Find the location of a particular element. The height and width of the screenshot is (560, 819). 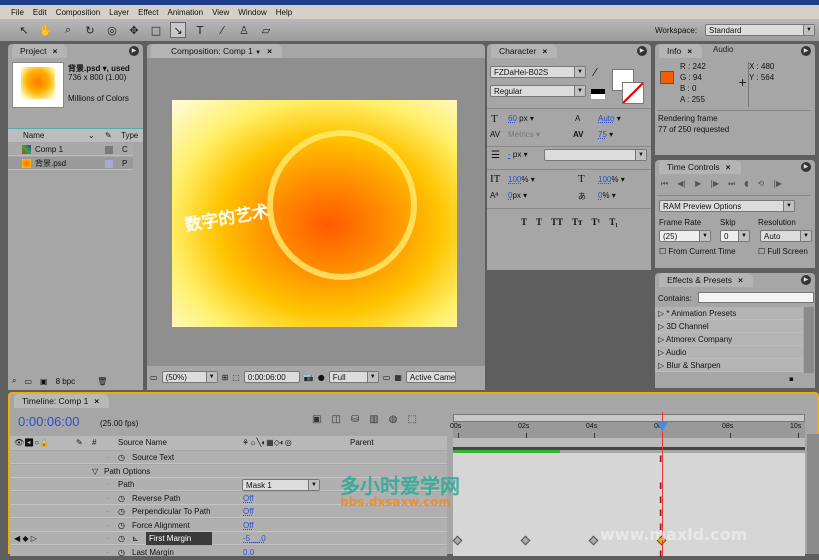

menu-layer: Layer is located at coordinates (119, 12).